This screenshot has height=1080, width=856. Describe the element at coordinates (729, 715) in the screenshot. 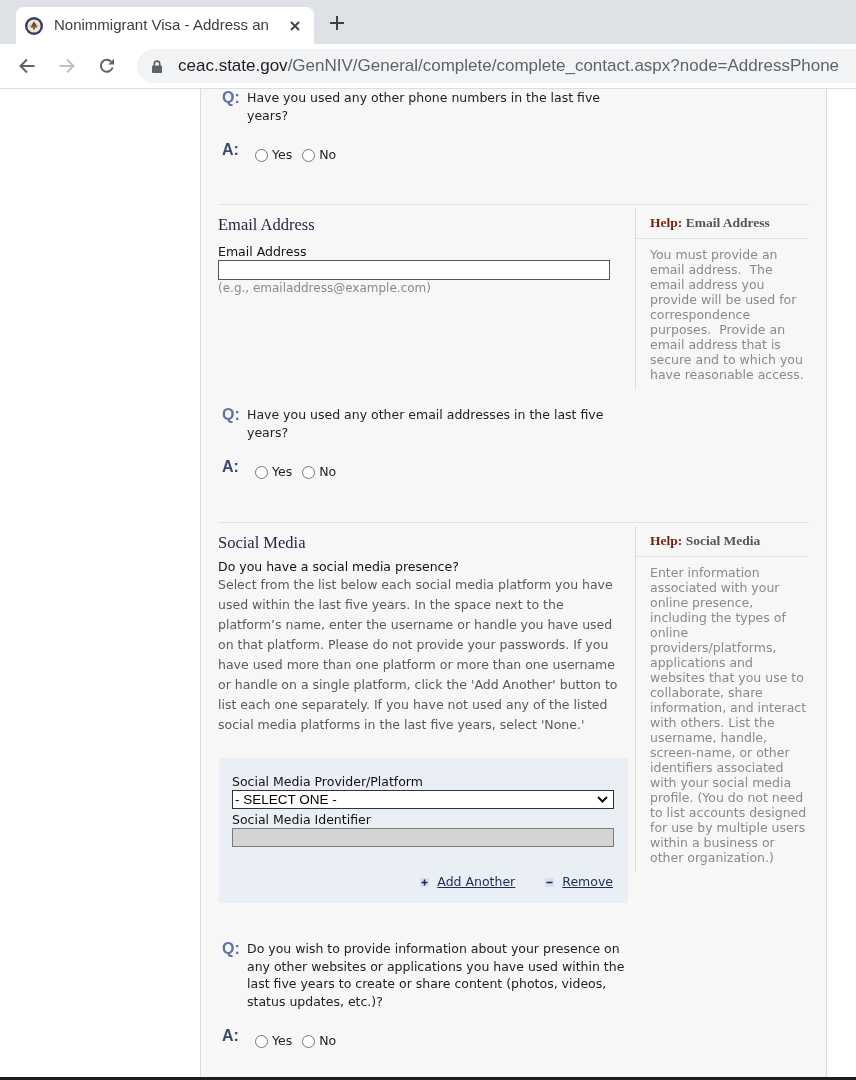

I see `help-text: Enter information associated with your online presence, including the types of online providers/platforms, applications and websites that you use to collaborate, share information, and interact with others. List the username, handle, screen-name, or other identifiers associated with your social media profile. (You do not need to list accounts designed for use by multiple users within a business or other organization.)` at that location.